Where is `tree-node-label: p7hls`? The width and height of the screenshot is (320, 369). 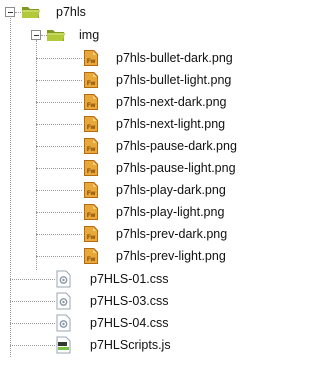 tree-node-label: p7hls is located at coordinates (71, 12).